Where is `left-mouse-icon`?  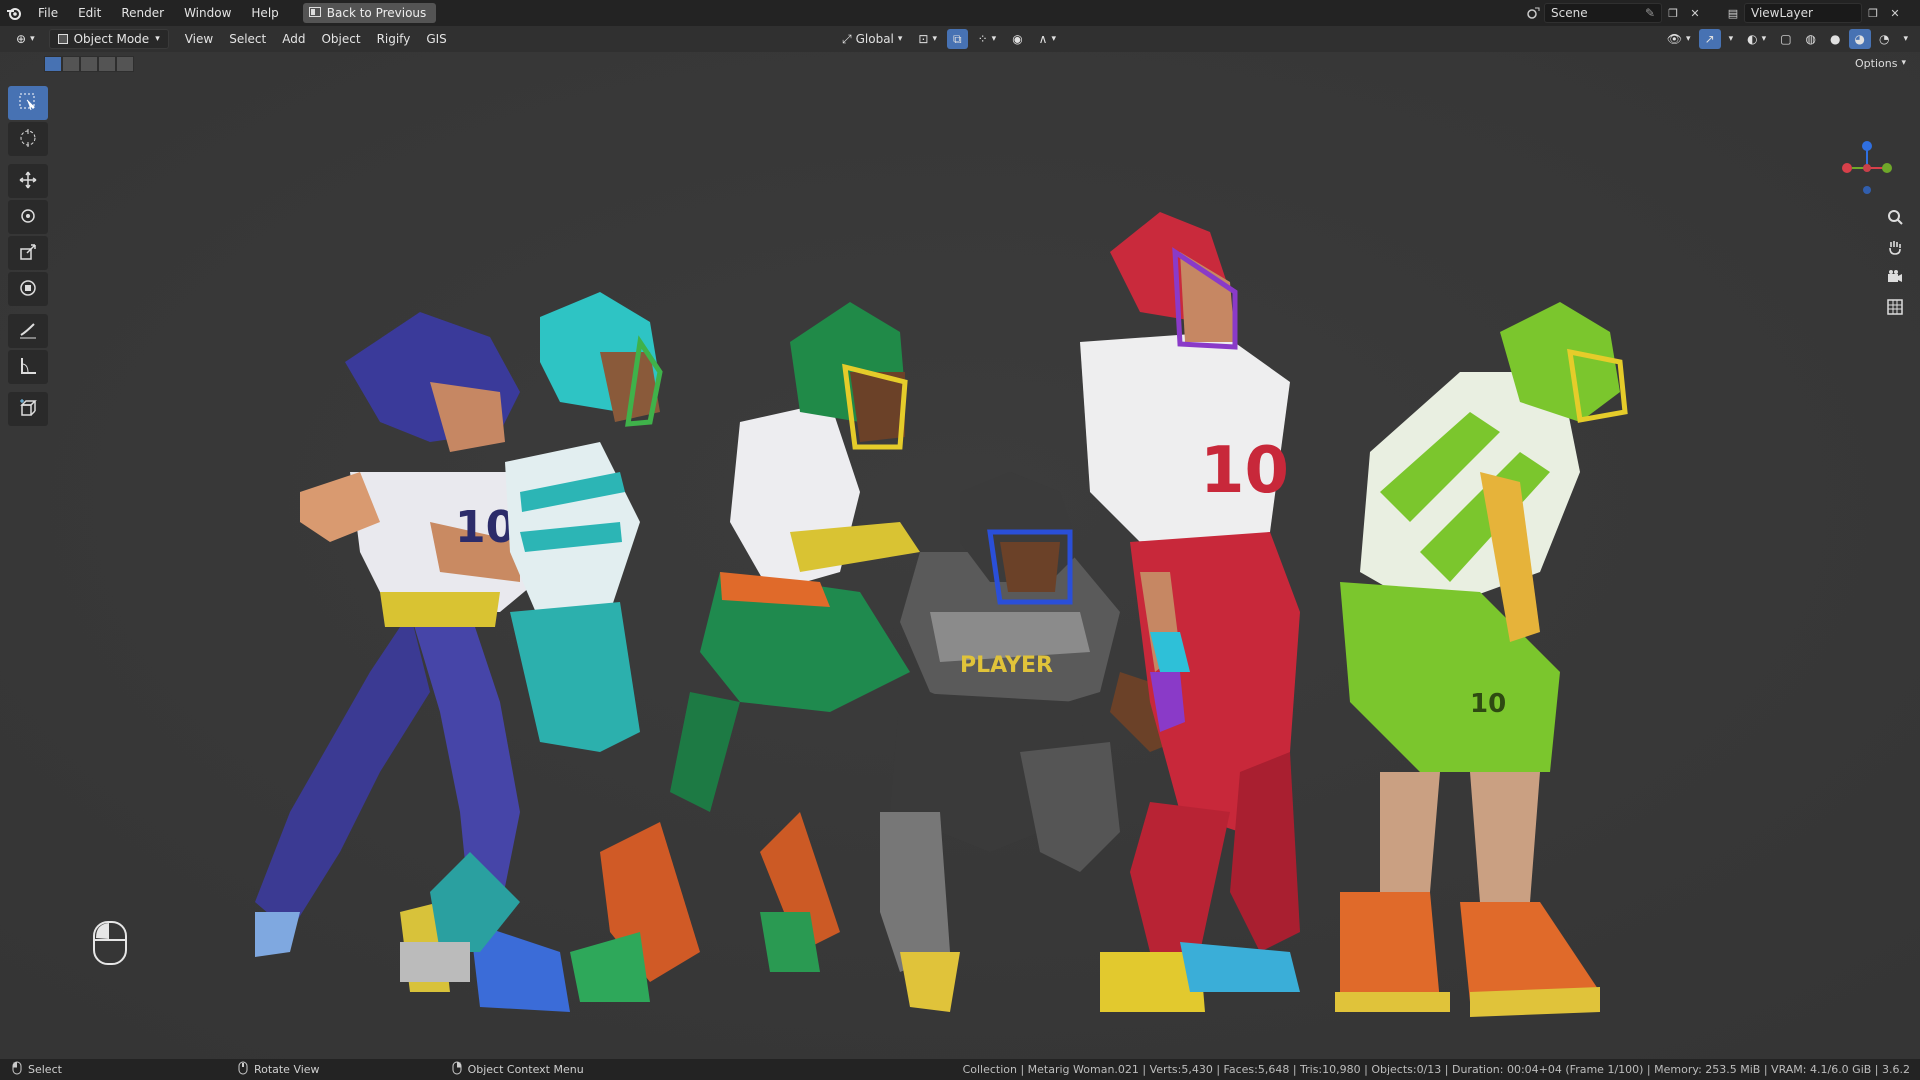
left-mouse-icon is located at coordinates (17, 1069).